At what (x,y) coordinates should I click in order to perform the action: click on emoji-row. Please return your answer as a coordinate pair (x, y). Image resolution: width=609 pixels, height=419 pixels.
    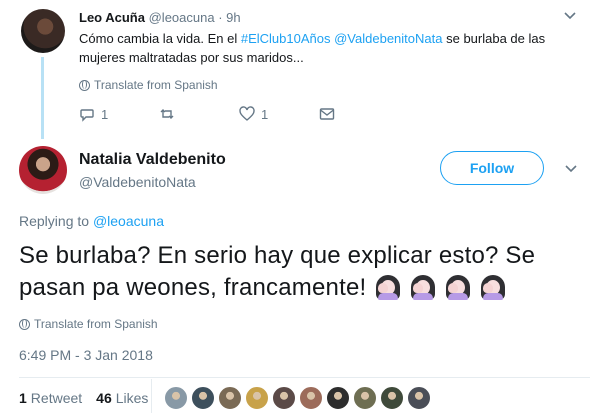
    Looking at the image, I should click on (436, 287).